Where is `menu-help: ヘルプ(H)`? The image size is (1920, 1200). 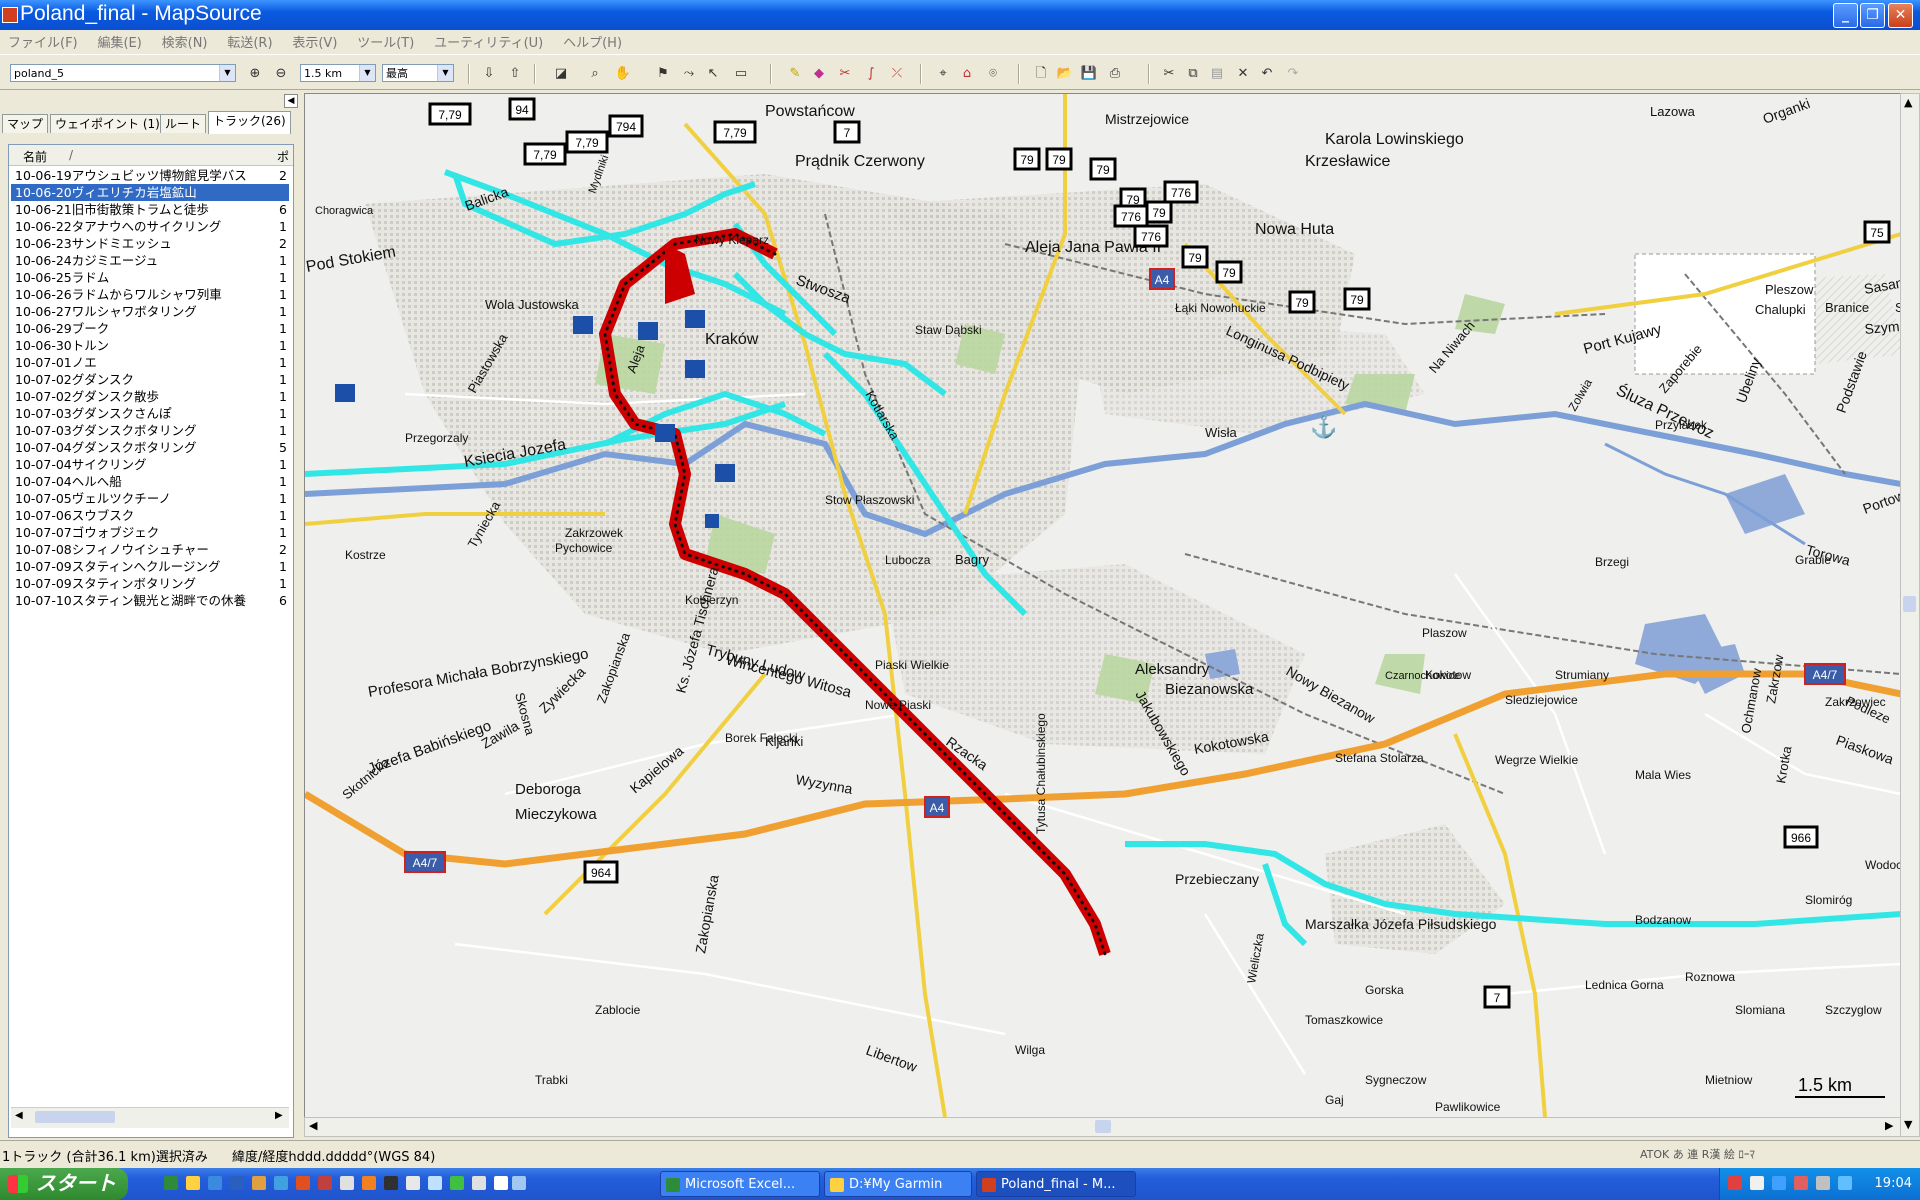 menu-help: ヘルプ(H) is located at coordinates (592, 41).